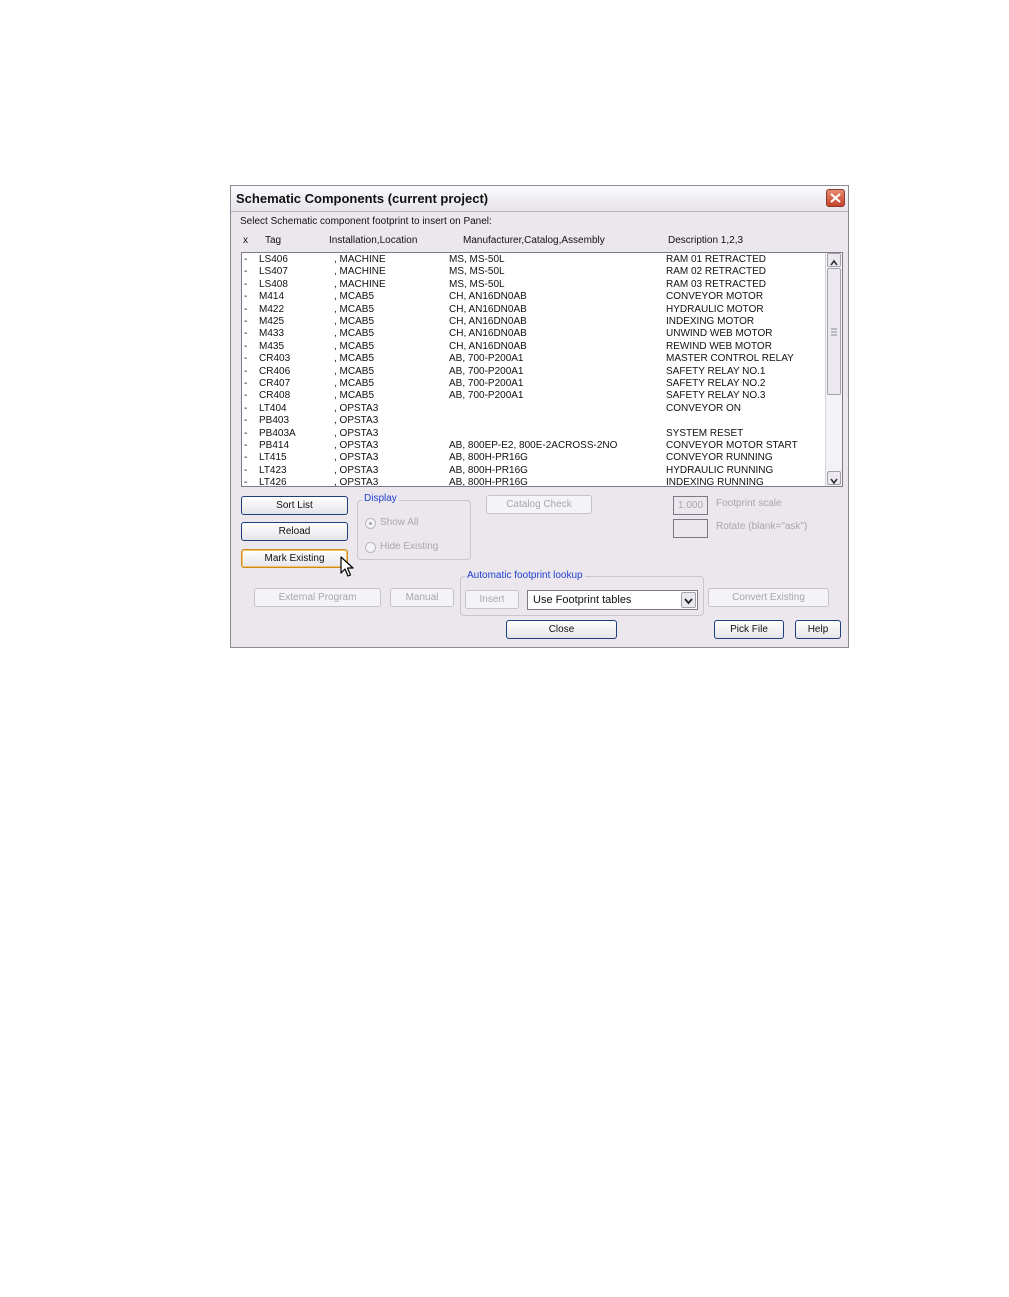  Describe the element at coordinates (272, 346) in the screenshot. I see `row-tag: M435` at that location.